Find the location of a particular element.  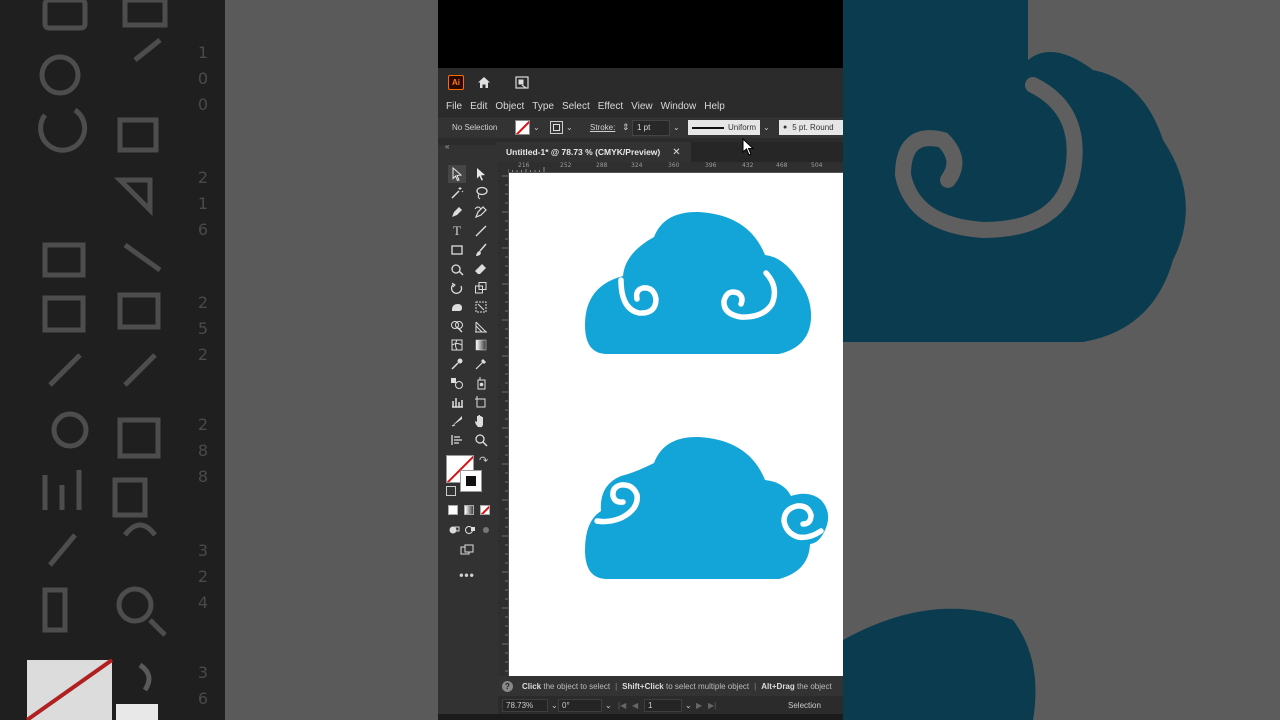

selection-tool-icon is located at coordinates (457, 174).